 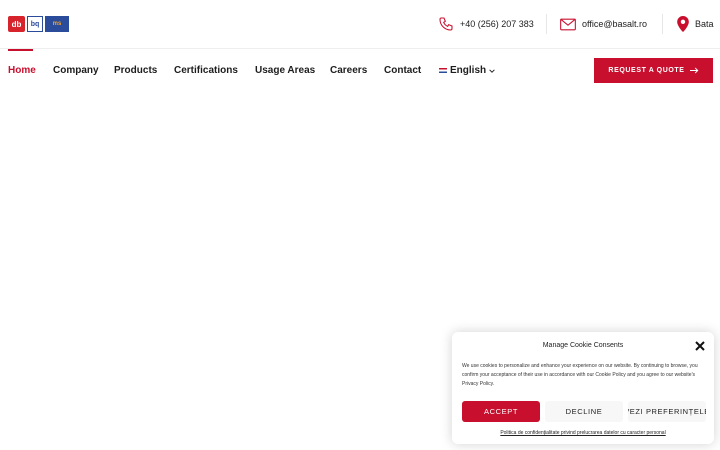 I want to click on preferences-button: VEZI PREFERINȚELE, so click(x=667, y=411).